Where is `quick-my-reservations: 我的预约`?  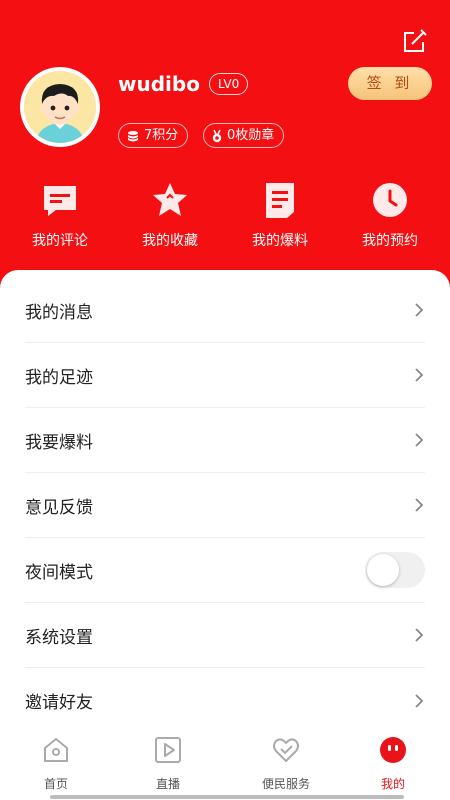
quick-my-reservations: 我的预约 is located at coordinates (390, 215).